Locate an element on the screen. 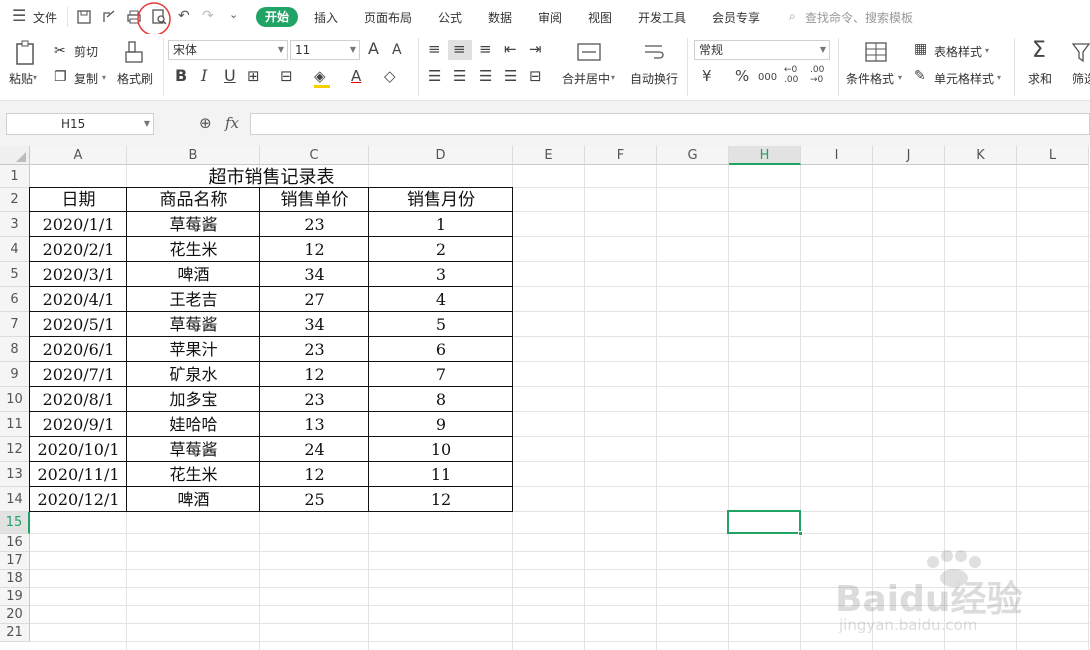 This screenshot has width=1090, height=650. hamburger-menu-icon: ☰ is located at coordinates (19, 16).